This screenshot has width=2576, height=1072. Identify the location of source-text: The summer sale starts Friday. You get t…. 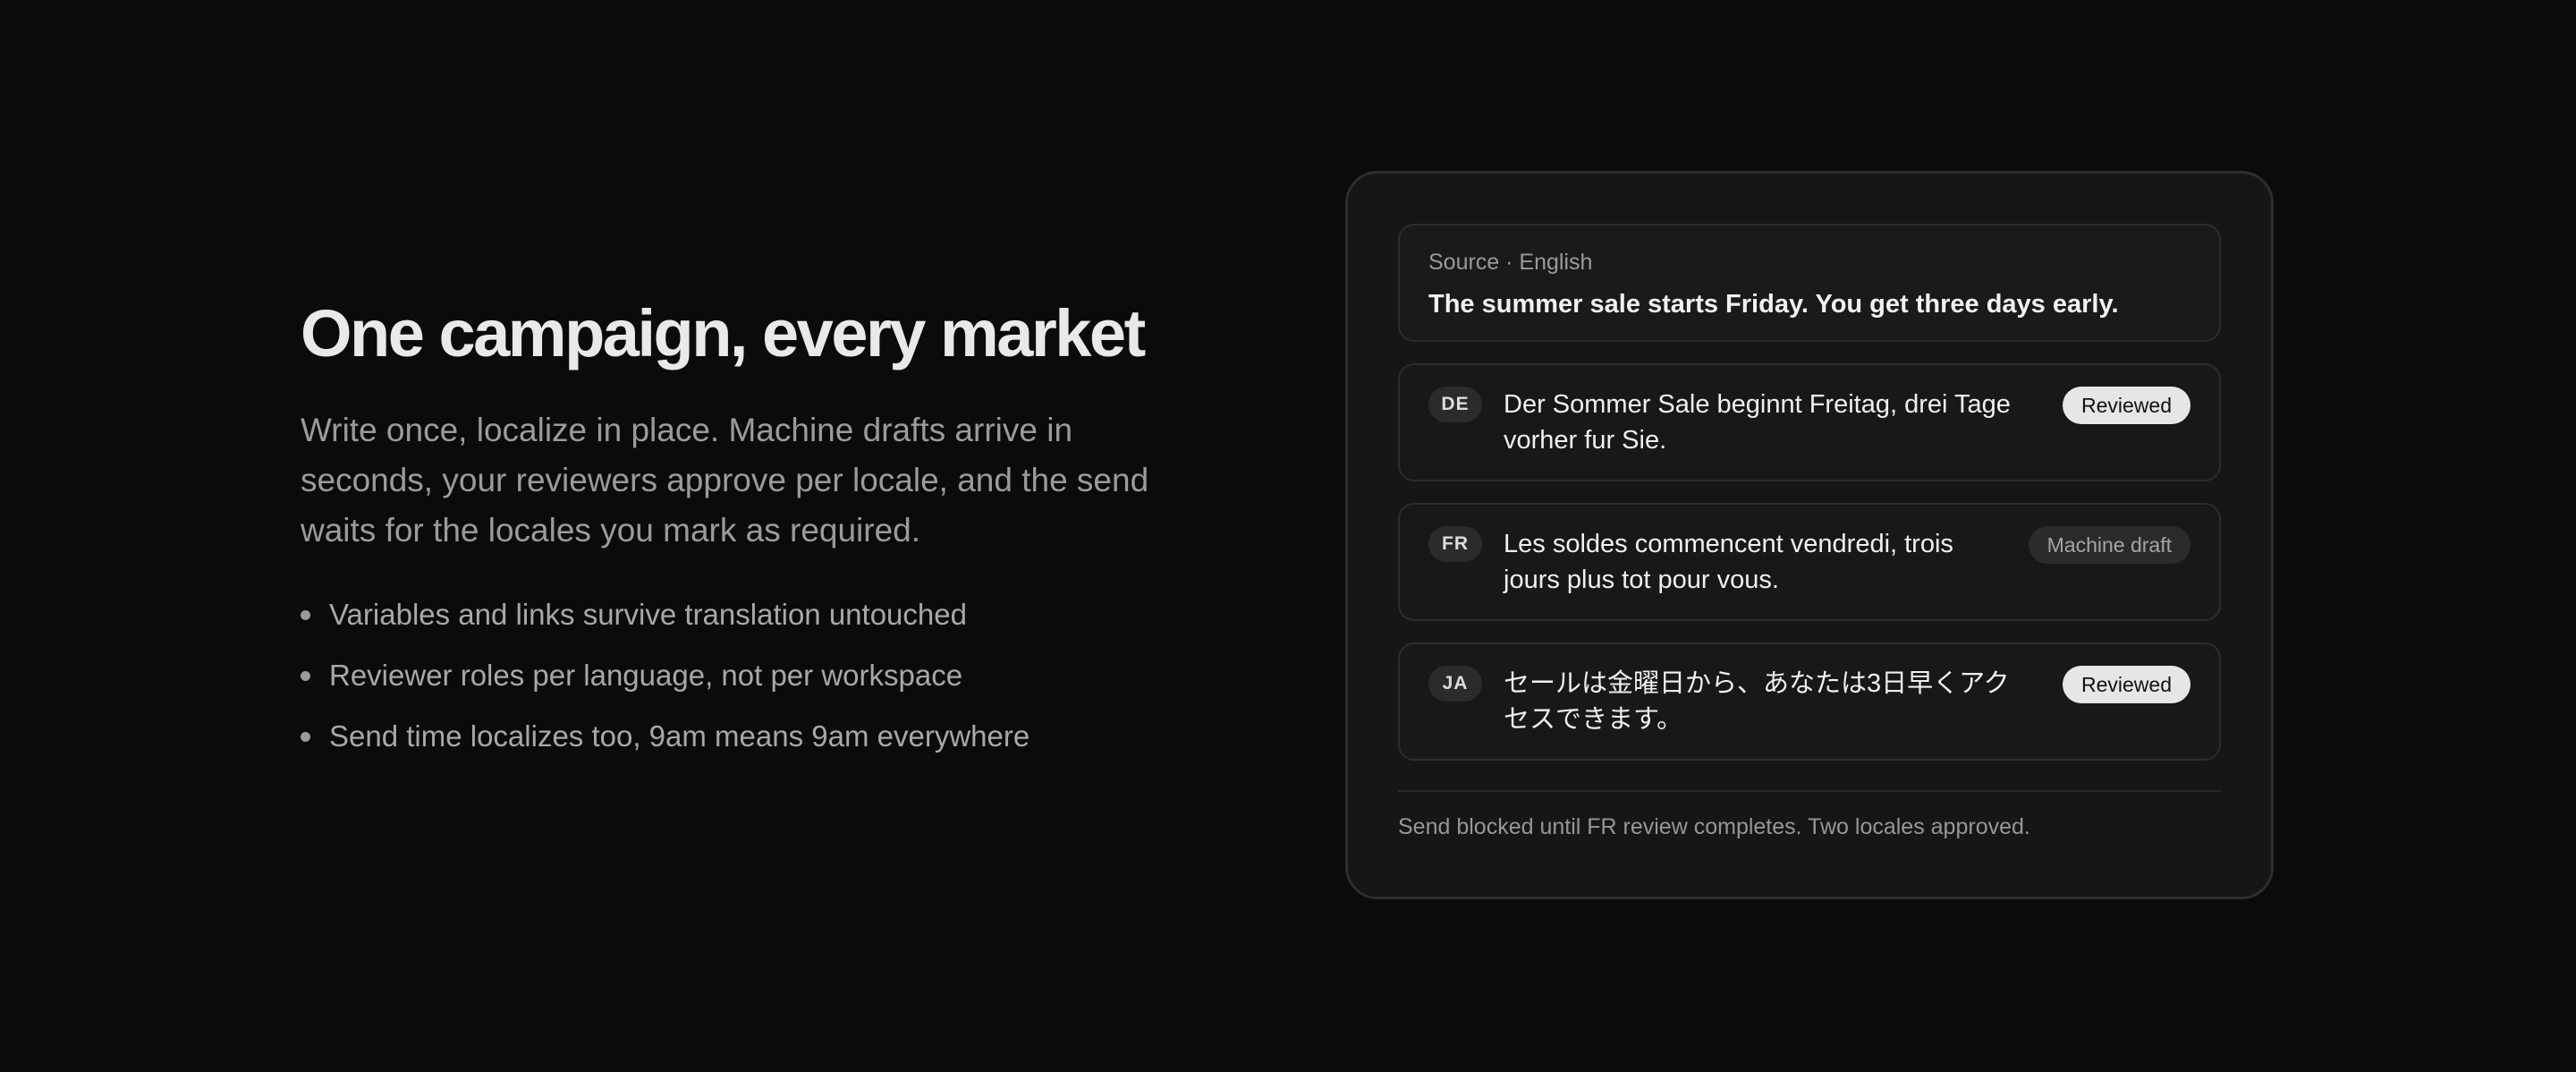
(1773, 304).